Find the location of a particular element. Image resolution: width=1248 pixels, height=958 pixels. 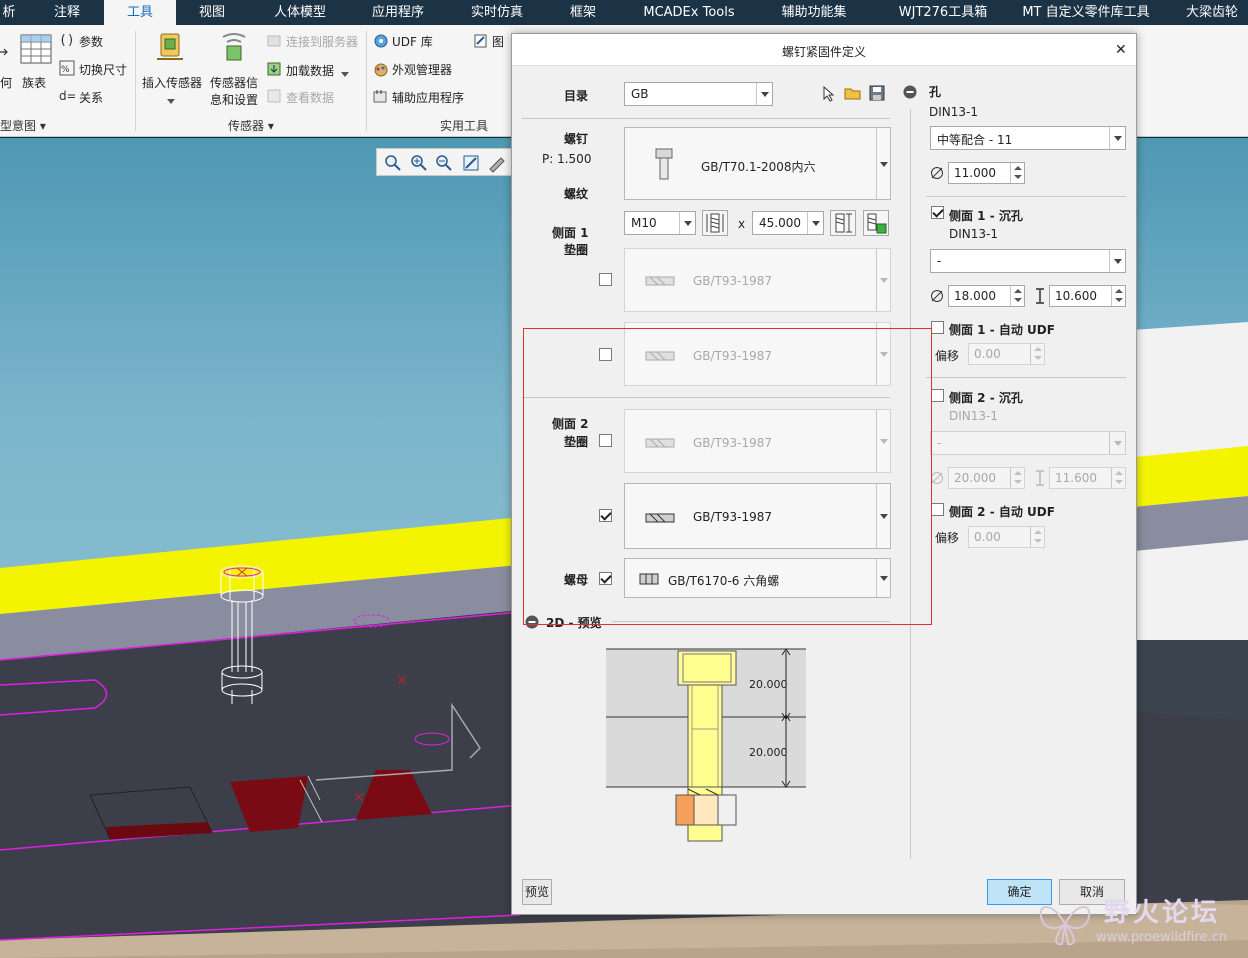

insert-sensor-button: 插入传感器 is located at coordinates (172, 82).